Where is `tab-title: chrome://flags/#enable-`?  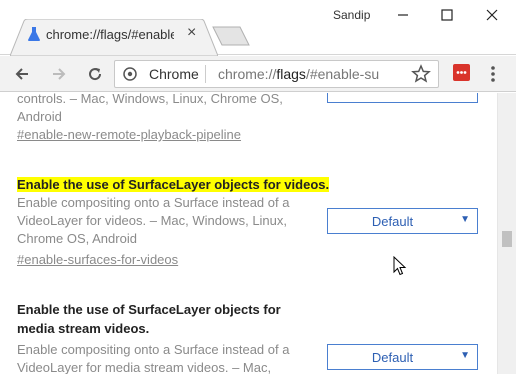
tab-title: chrome://flags/#enable- is located at coordinates (110, 34).